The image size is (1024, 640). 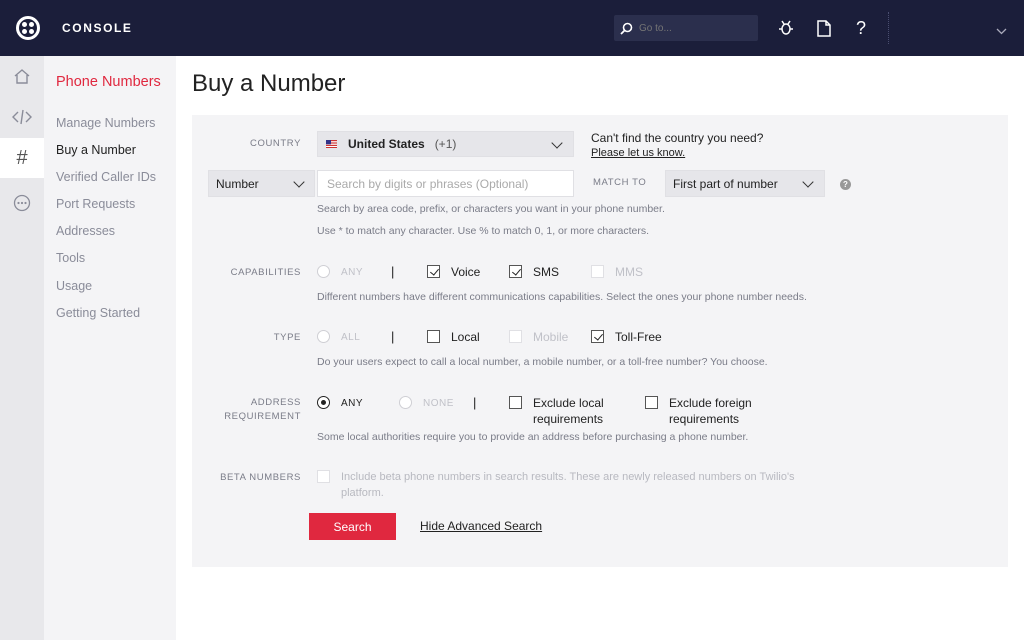 What do you see at coordinates (96, 150) in the screenshot?
I see `sidebar-item-buy-a-number: Buy a Number` at bounding box center [96, 150].